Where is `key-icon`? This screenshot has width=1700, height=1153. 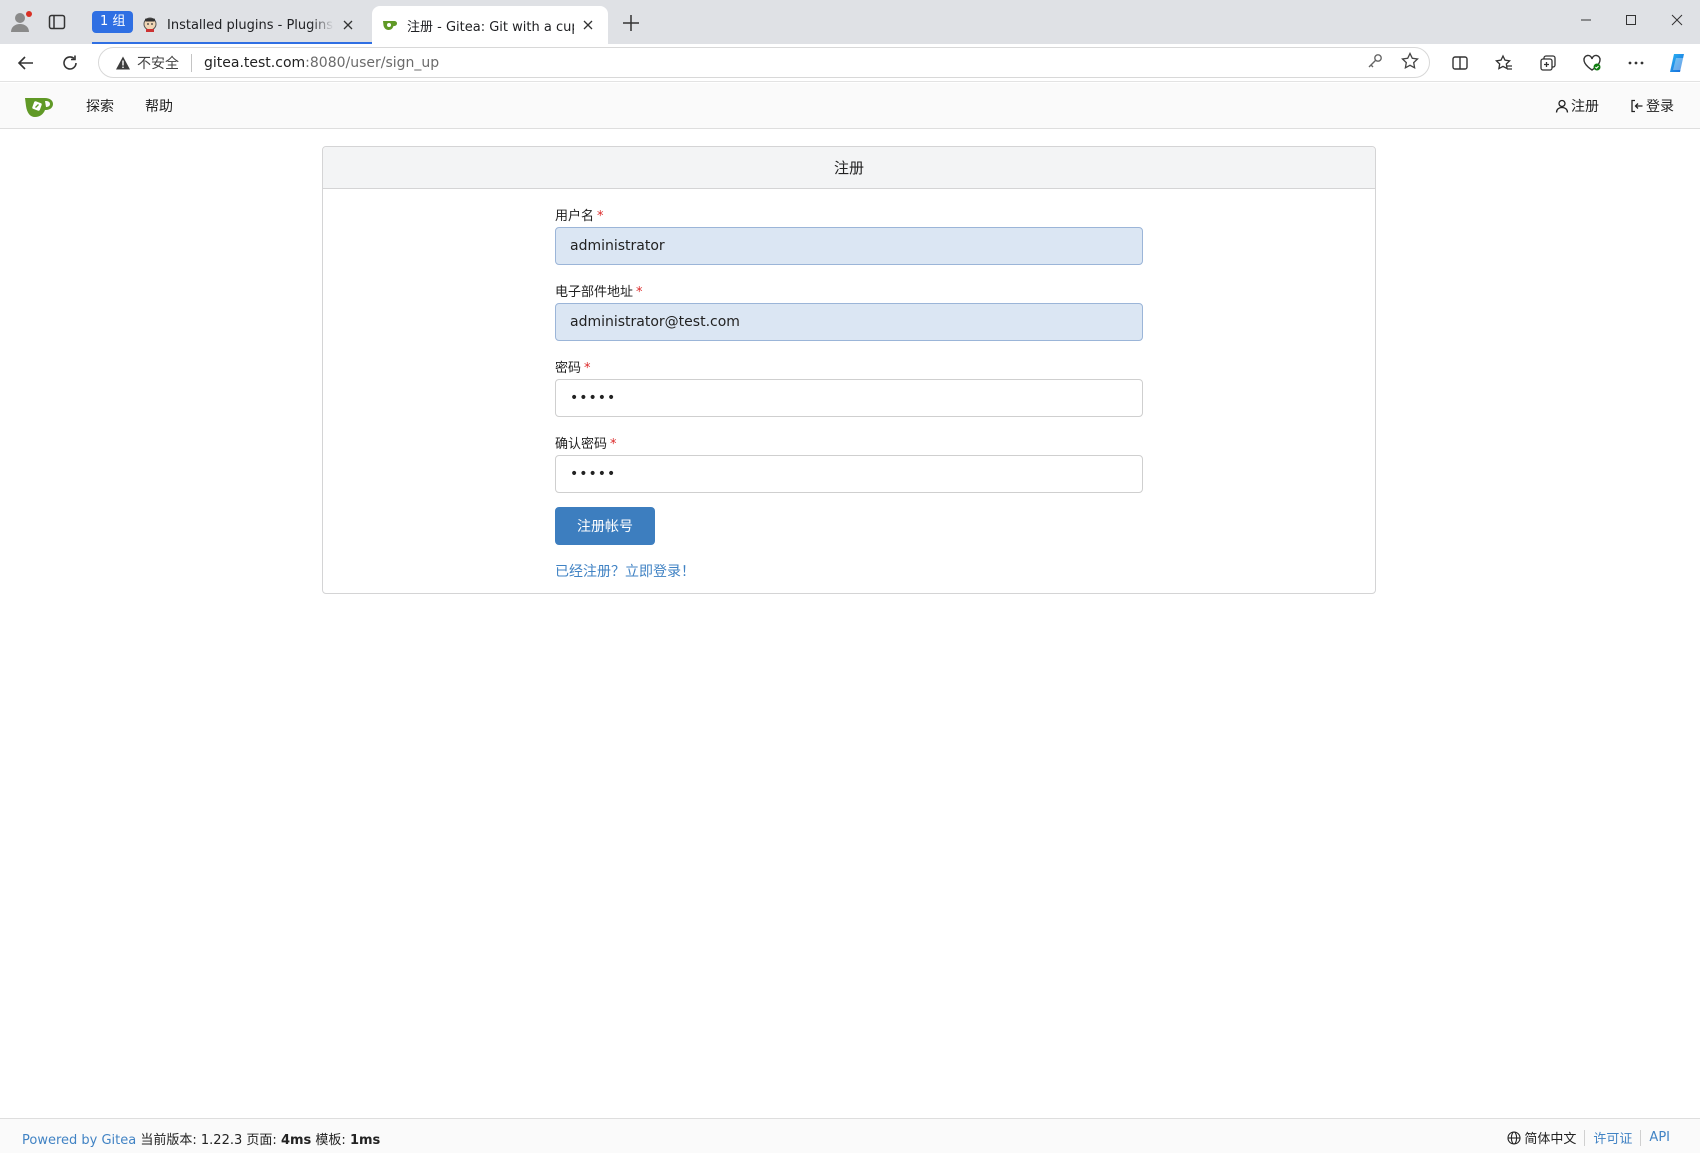 key-icon is located at coordinates (1375, 63).